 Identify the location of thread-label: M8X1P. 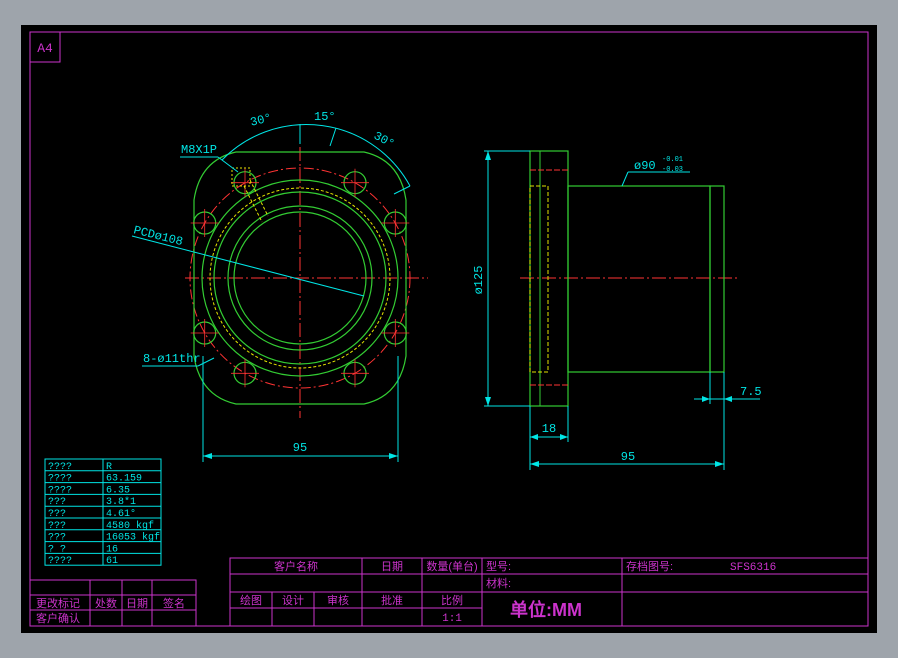
(199, 150).